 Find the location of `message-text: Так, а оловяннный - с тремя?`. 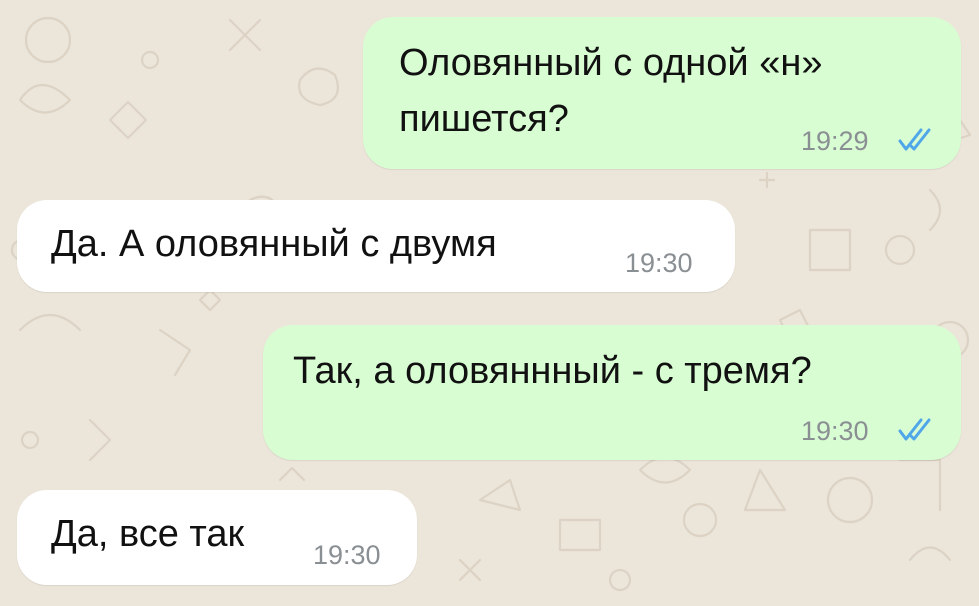

message-text: Так, а оловяннный - с тремя? is located at coordinates (552, 371).